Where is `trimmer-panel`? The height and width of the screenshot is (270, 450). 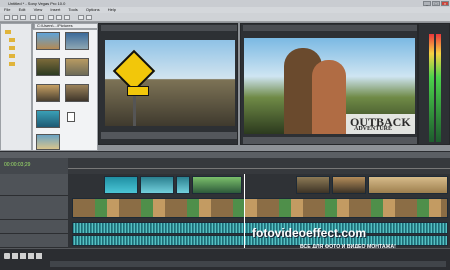
trimmer-panel is located at coordinates (168, 84).